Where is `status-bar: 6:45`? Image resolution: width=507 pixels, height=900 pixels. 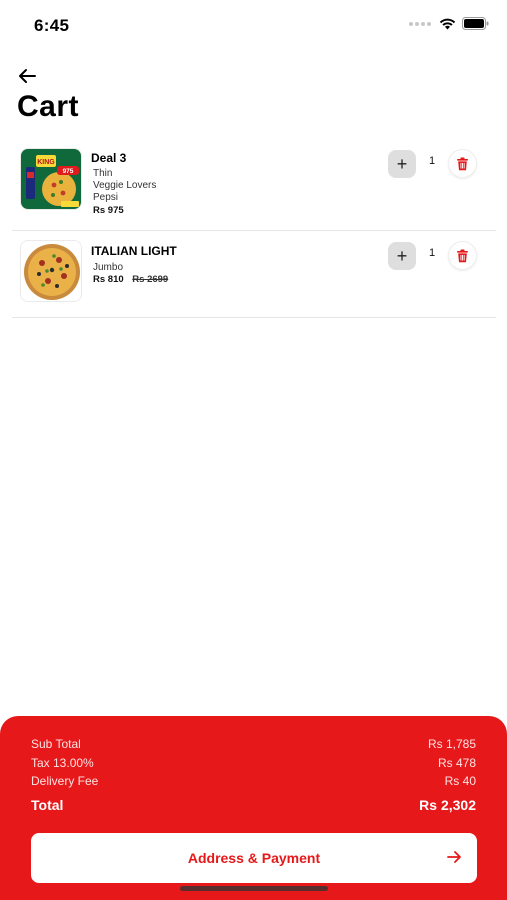
status-bar: 6:45 is located at coordinates (253, 25).